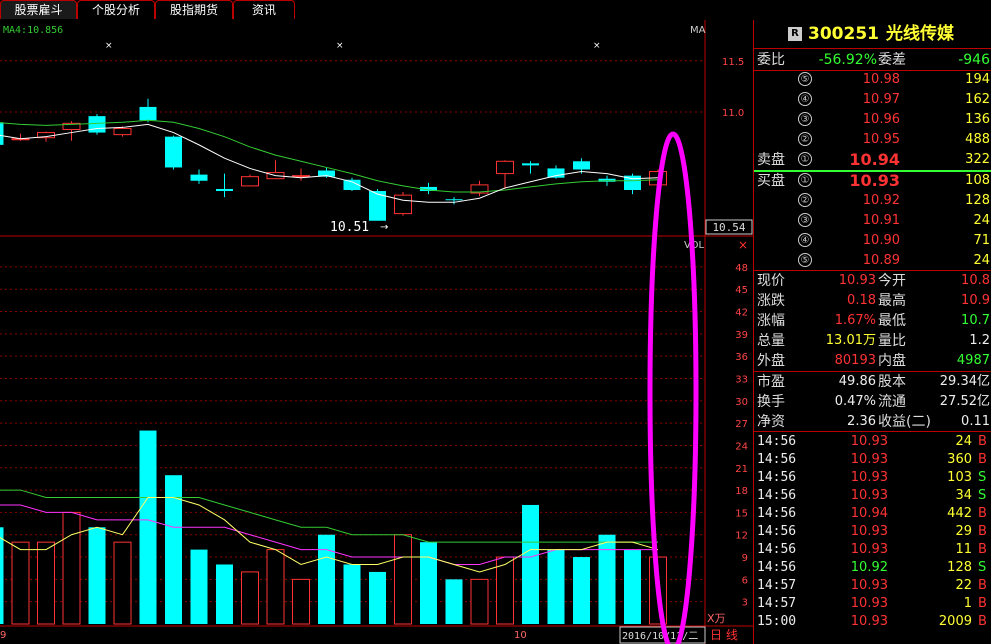 The height and width of the screenshot is (644, 991). What do you see at coordinates (881, 119) in the screenshot?
I see `level-price: 10.96` at bounding box center [881, 119].